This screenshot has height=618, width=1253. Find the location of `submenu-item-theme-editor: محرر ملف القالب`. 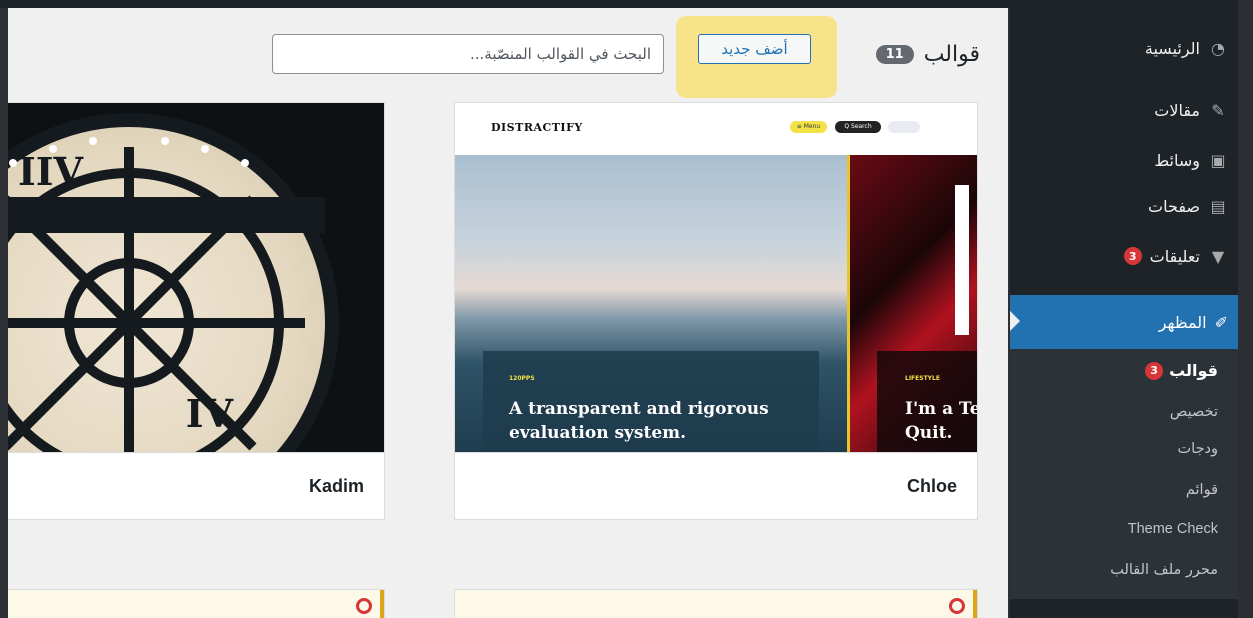

submenu-item-theme-editor: محرر ملف القالب is located at coordinates (1164, 570).